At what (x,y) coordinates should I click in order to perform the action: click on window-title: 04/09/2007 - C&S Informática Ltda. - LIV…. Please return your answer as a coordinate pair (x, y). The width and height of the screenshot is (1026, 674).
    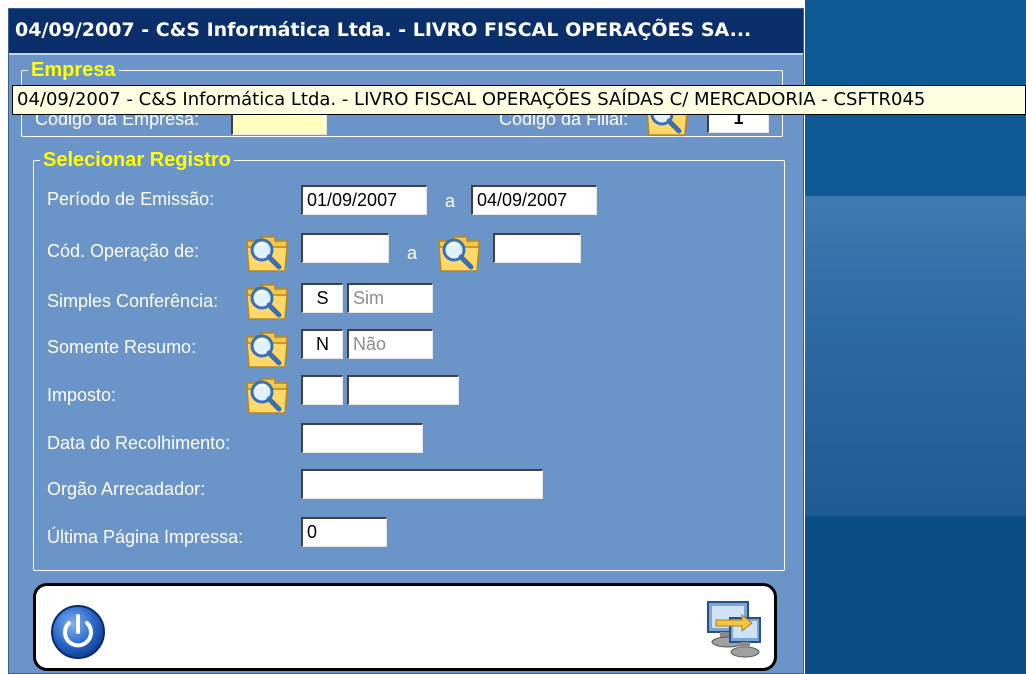
    Looking at the image, I should click on (383, 30).